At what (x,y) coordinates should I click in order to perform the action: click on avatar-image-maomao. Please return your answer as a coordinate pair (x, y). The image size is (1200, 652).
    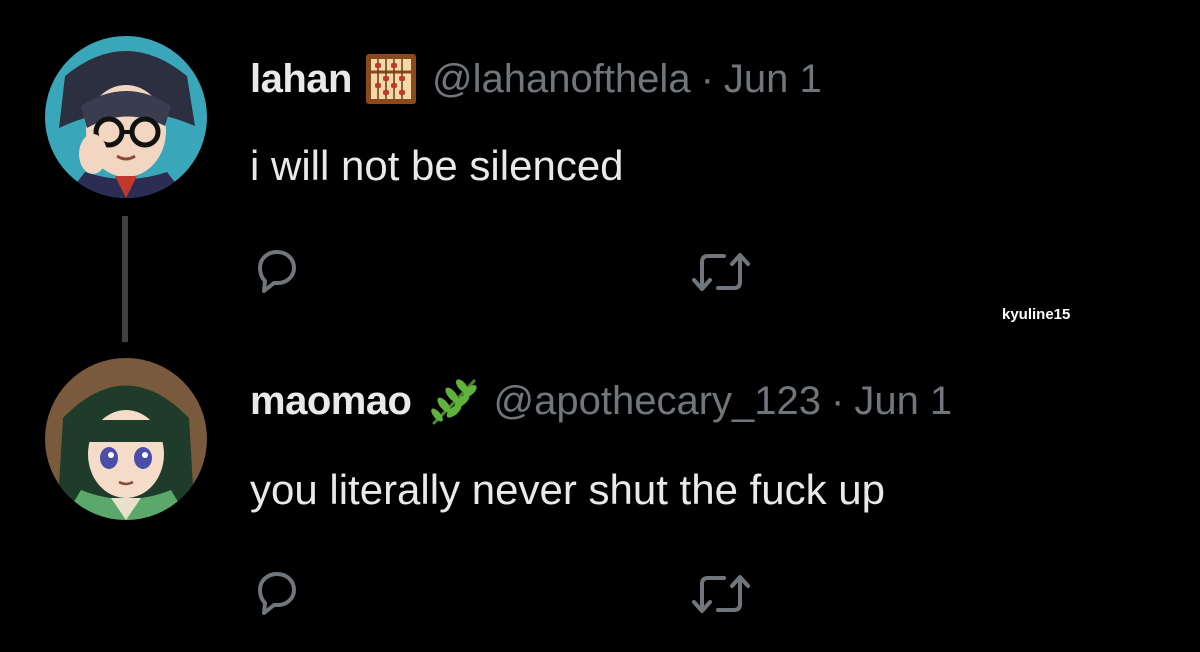
    Looking at the image, I should click on (126, 439).